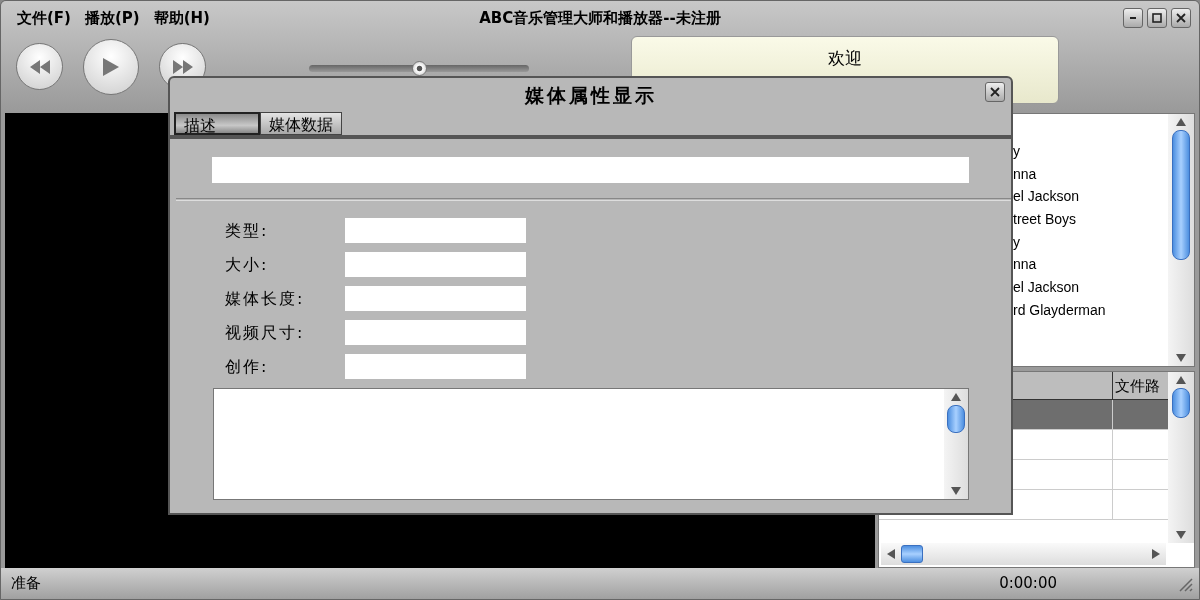 Image resolution: width=1200 pixels, height=600 pixels. Describe the element at coordinates (44, 18) in the screenshot. I see `menu-item: 文件(F)` at that location.